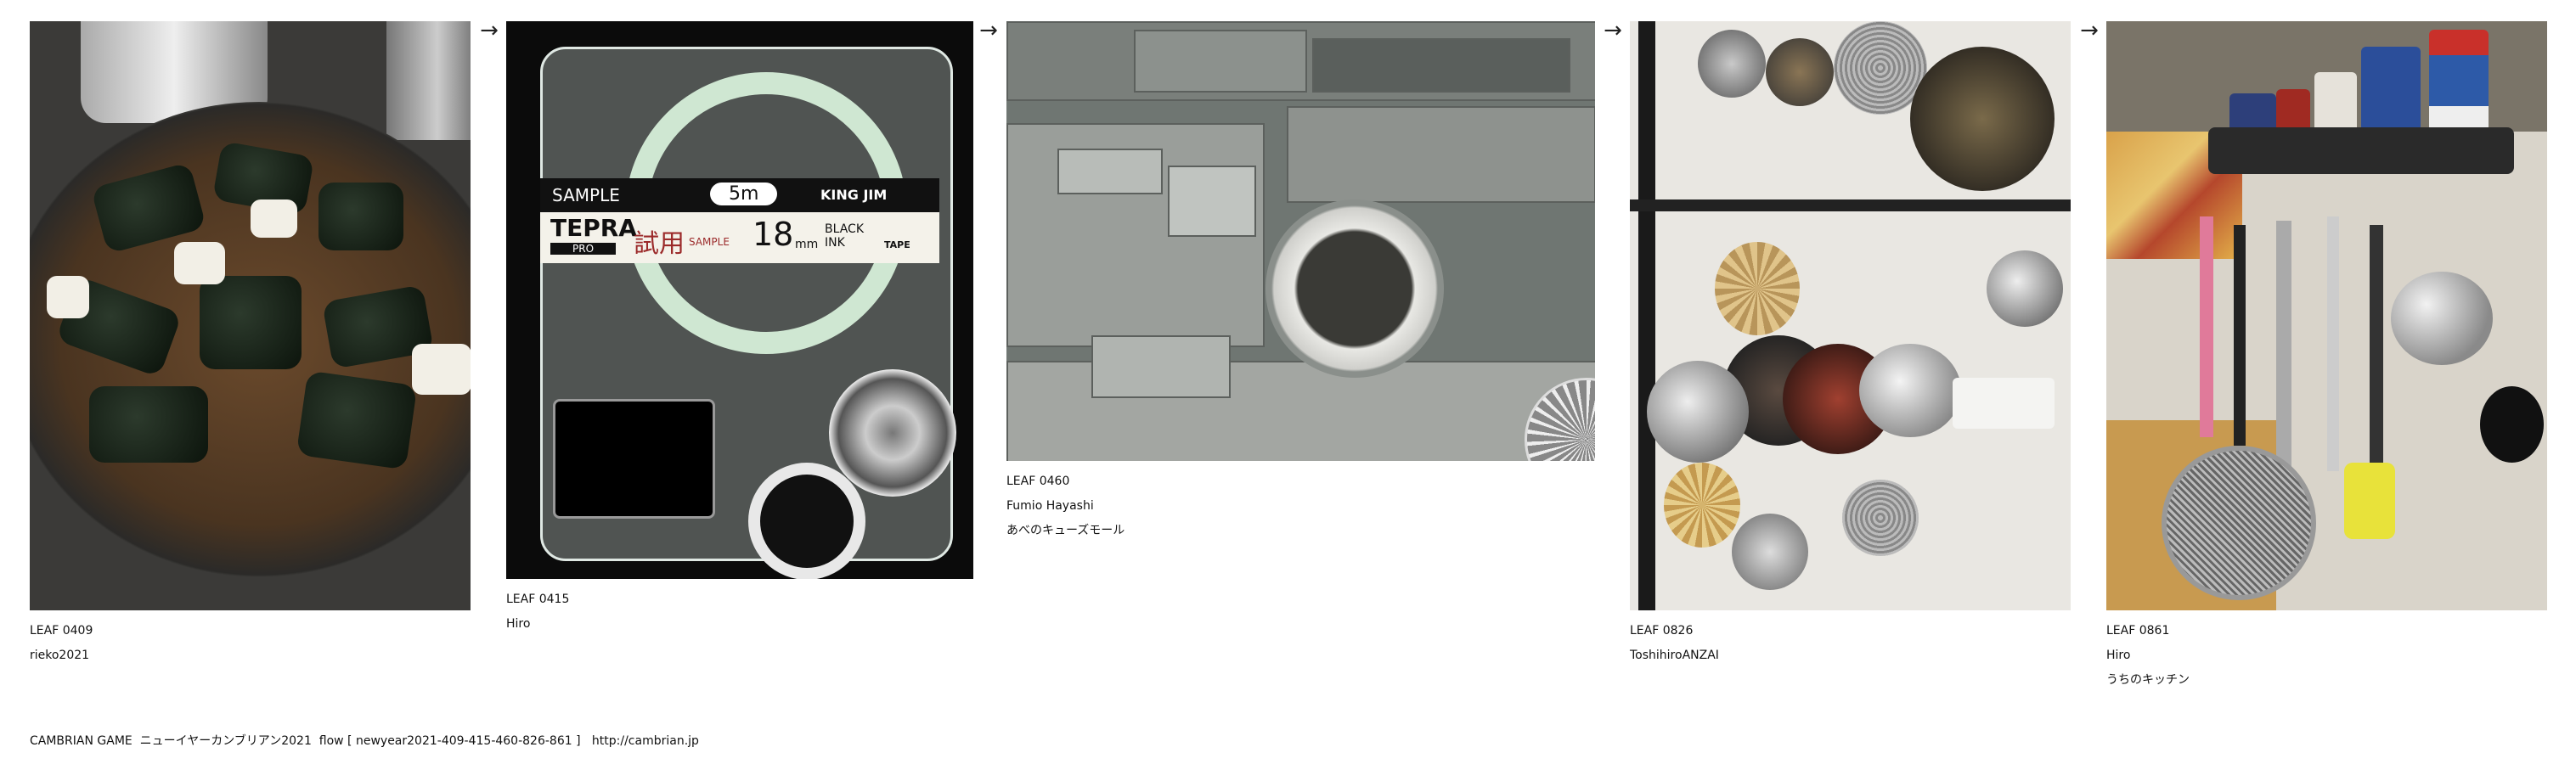 This screenshot has height=764, width=2576. Describe the element at coordinates (1850, 205) in the screenshot. I see `rack-rail` at that location.